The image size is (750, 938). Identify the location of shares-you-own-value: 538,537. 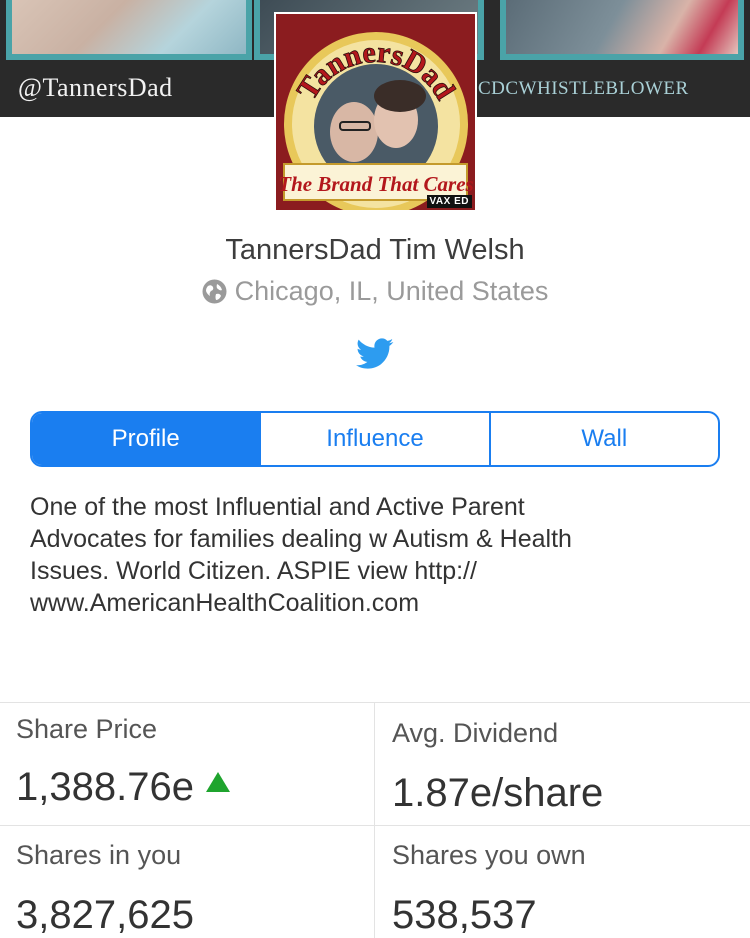
(464, 915).